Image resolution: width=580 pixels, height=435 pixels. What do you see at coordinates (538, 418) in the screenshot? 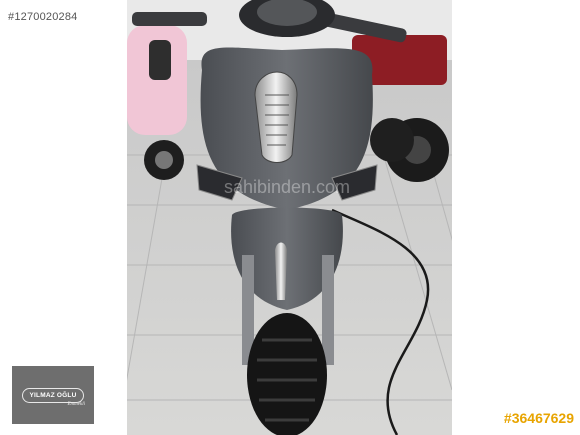
I see `ad-number: #36467629` at bounding box center [538, 418].